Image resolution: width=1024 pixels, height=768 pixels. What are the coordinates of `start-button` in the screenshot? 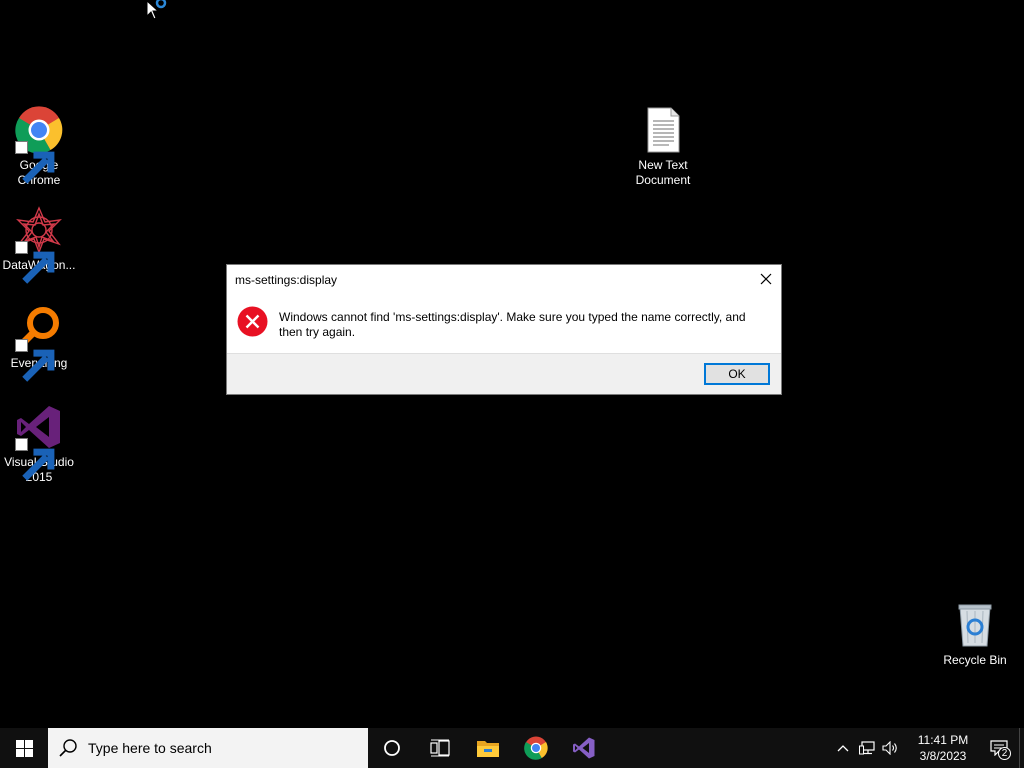 It's located at (24, 748).